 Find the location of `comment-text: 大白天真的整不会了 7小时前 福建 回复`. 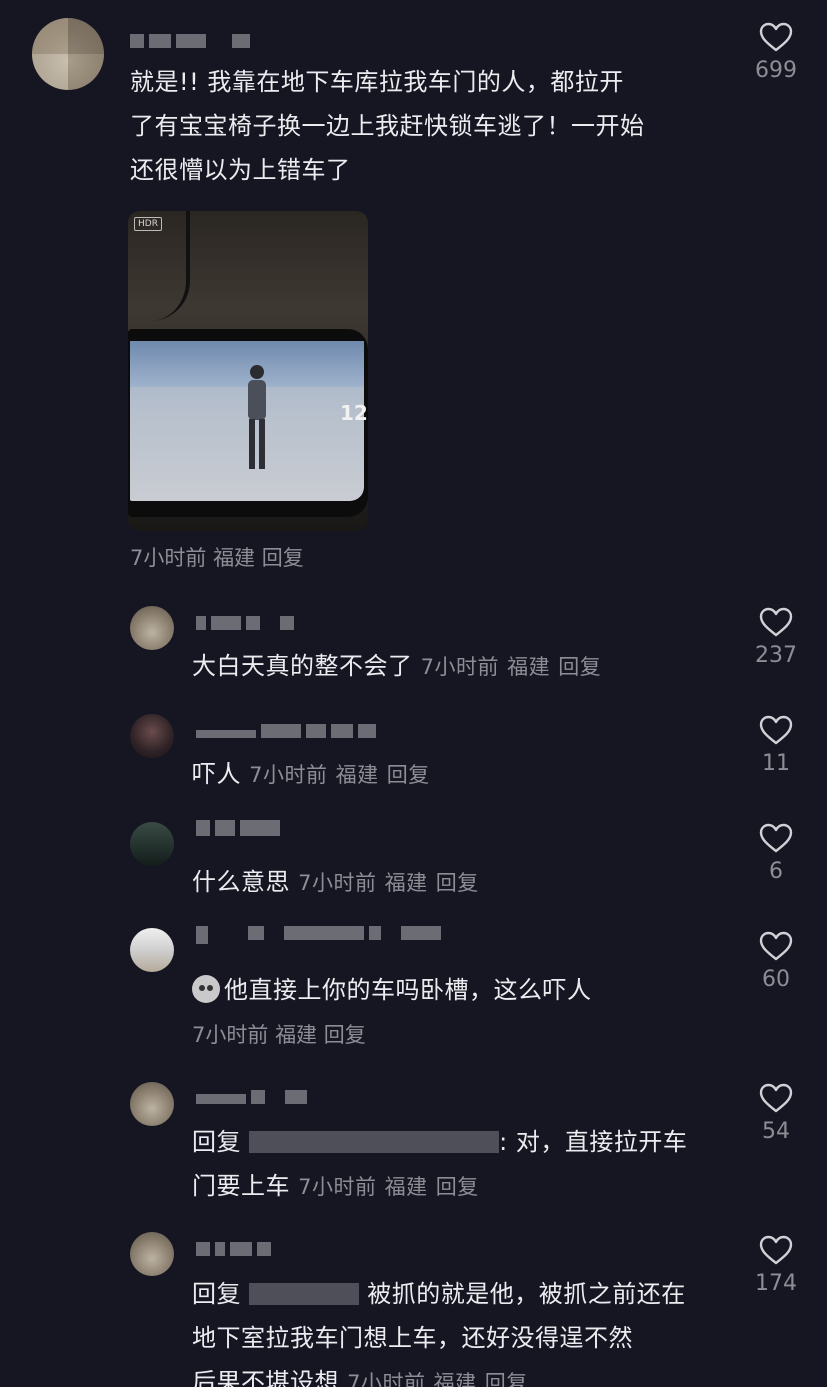

comment-text: 大白天真的整不会了 7小时前 福建 回复 is located at coordinates (462, 666).